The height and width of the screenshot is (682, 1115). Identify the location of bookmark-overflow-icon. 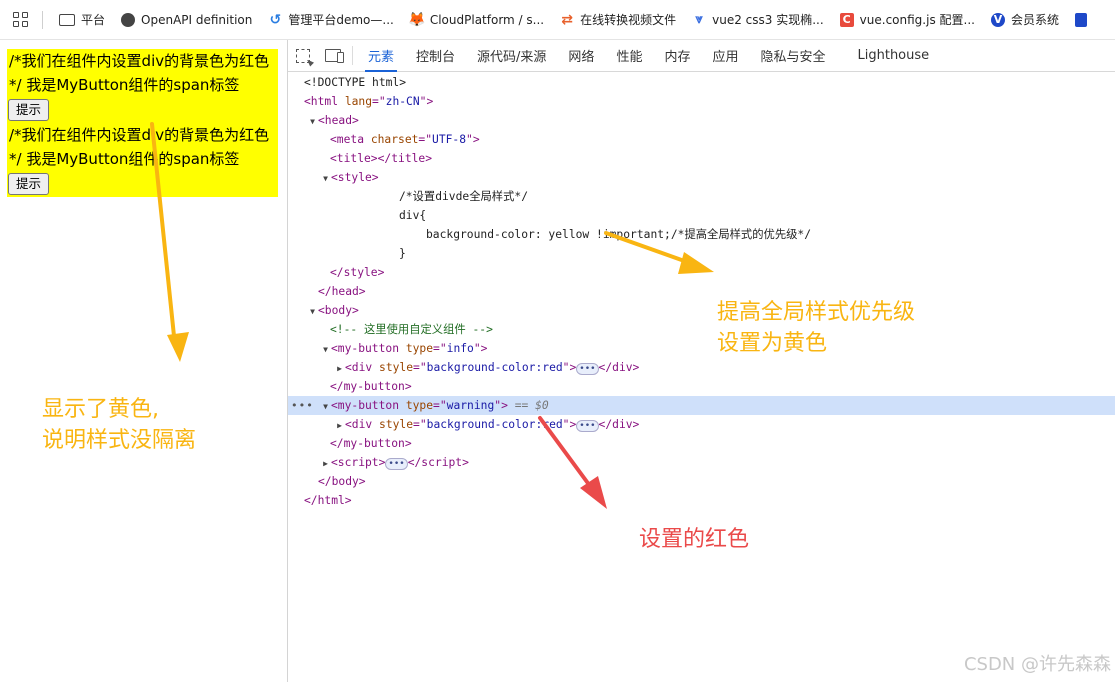
(1080, 19).